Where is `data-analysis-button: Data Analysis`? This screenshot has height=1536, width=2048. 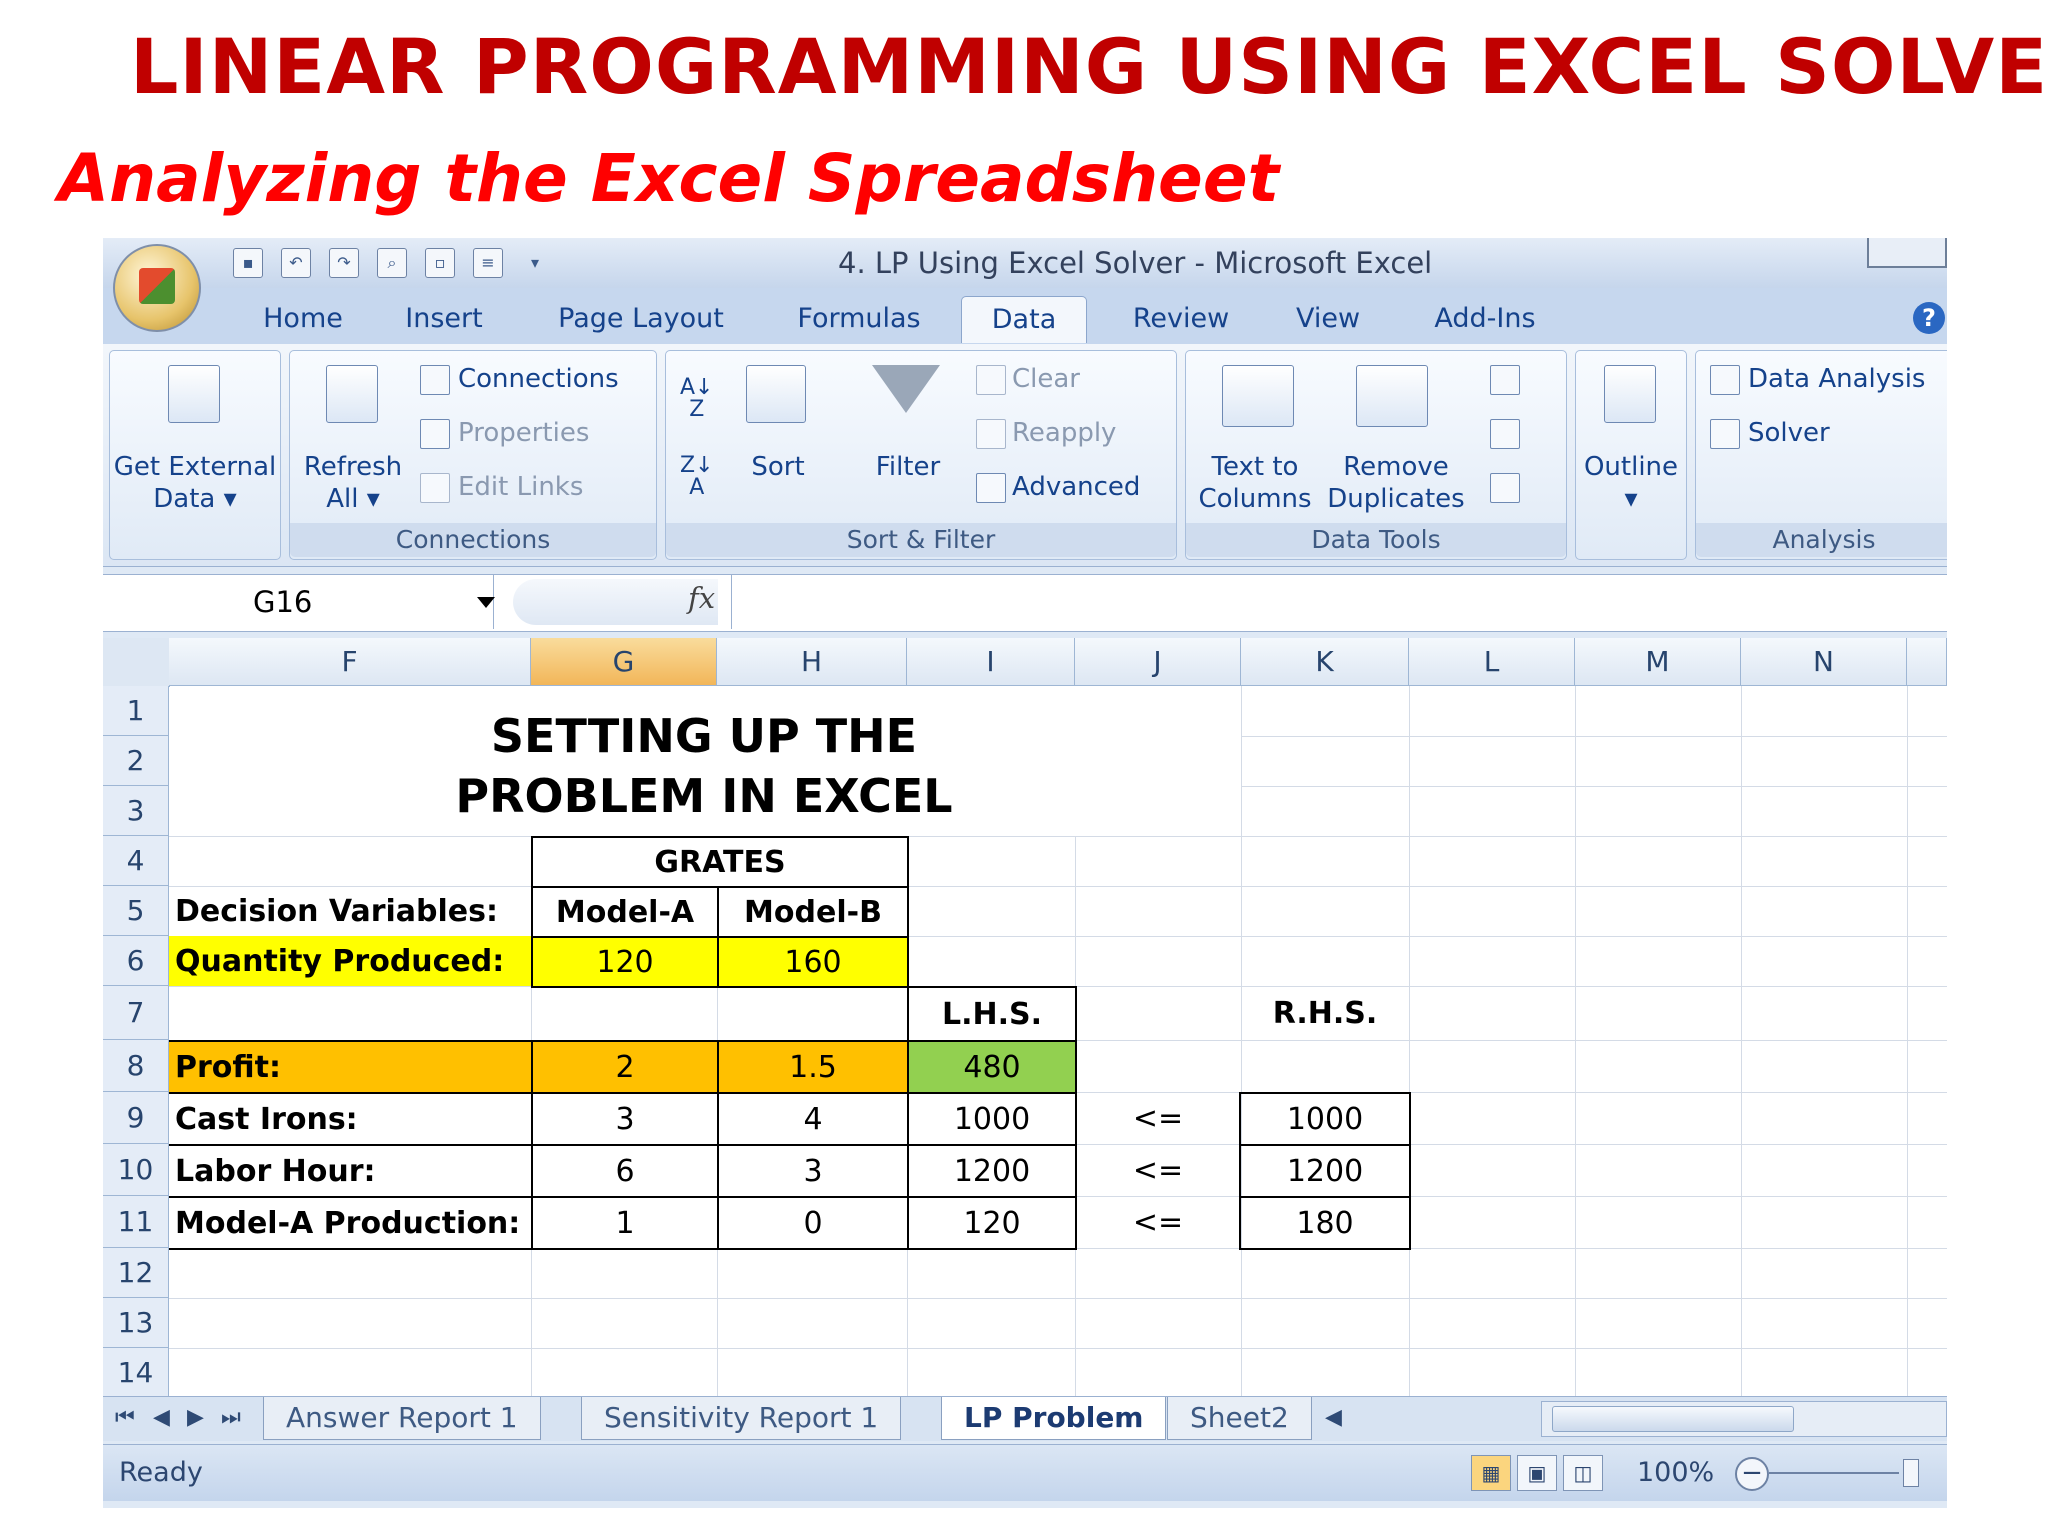 data-analysis-button: Data Analysis is located at coordinates (1836, 379).